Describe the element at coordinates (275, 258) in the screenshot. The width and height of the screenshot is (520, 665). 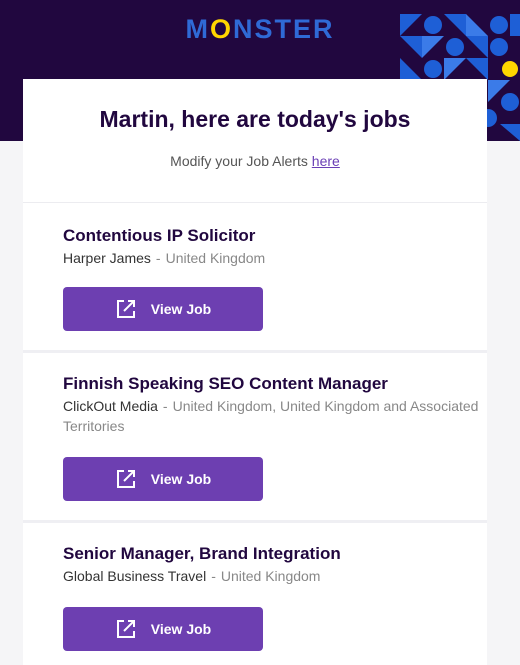
I see `job-meta: Harper James - United Kingdom` at that location.